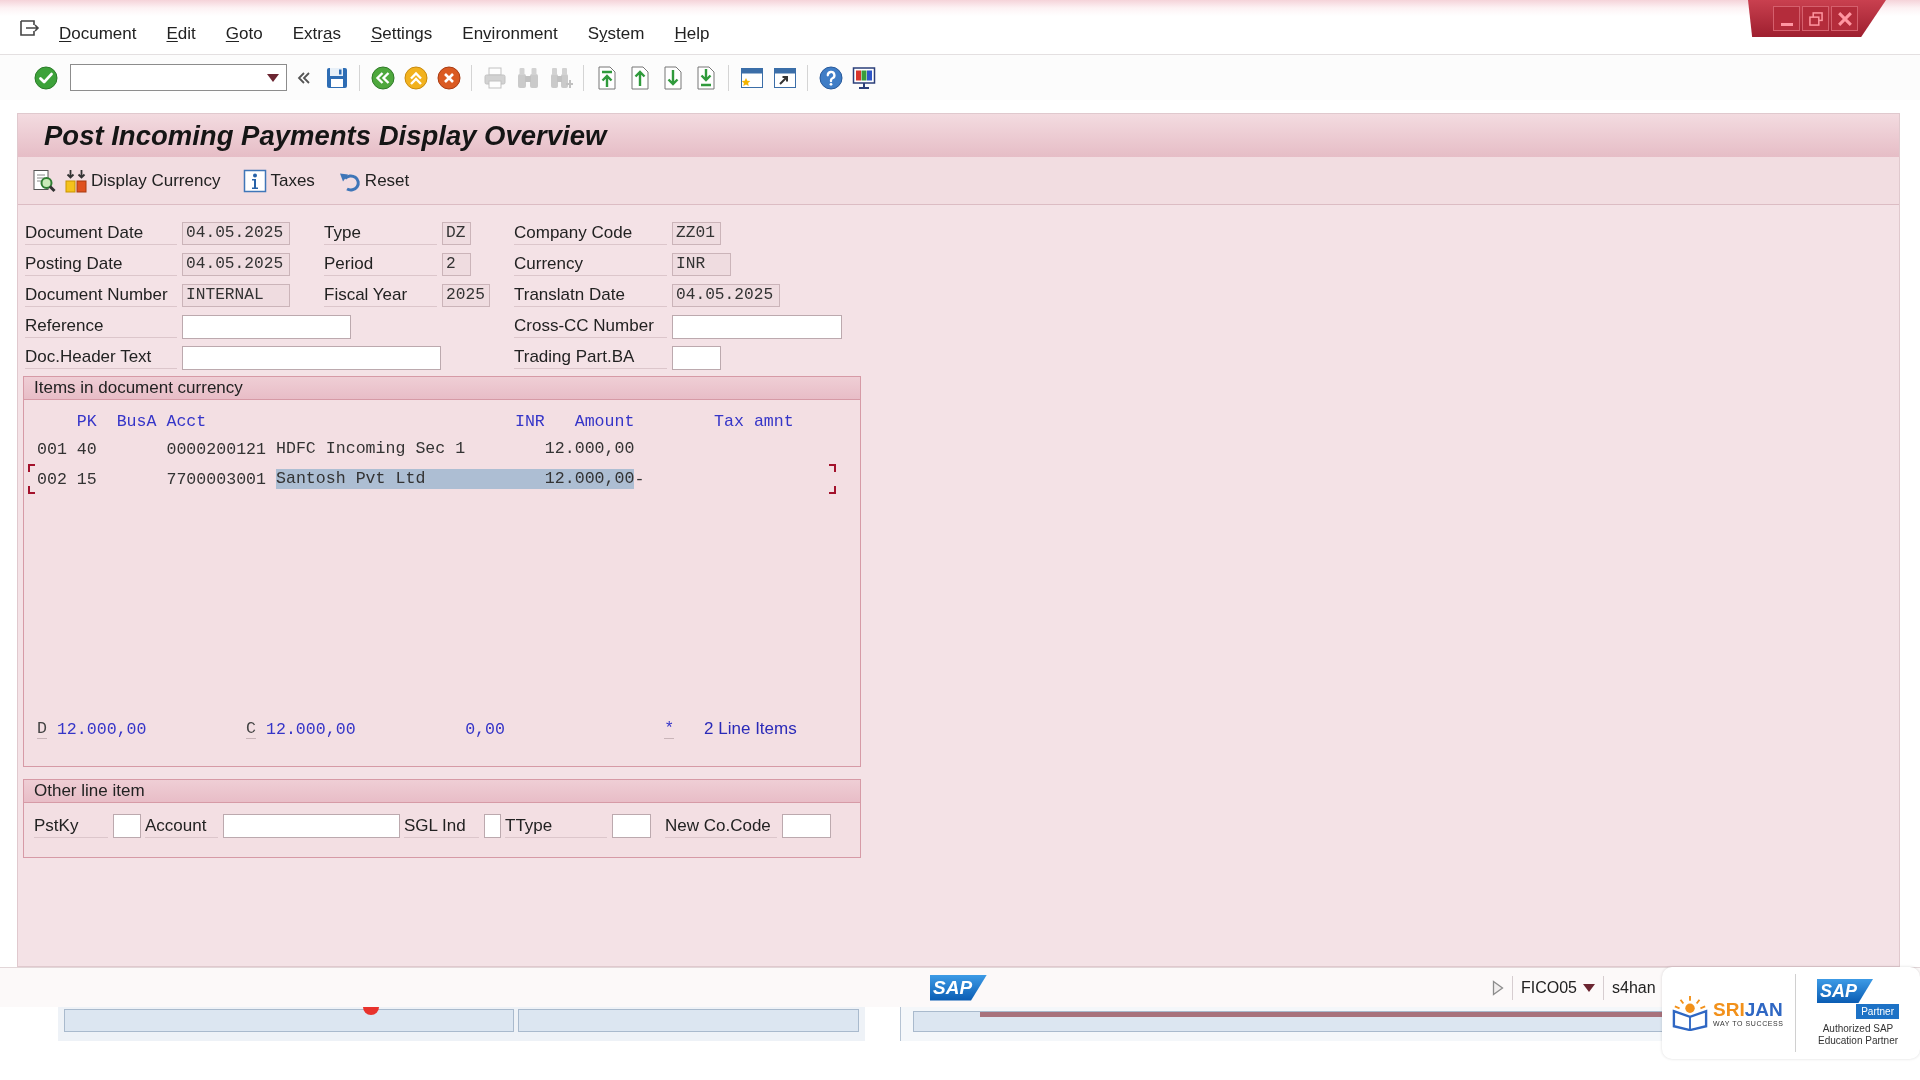  I want to click on column-header: PK, so click(87, 421).